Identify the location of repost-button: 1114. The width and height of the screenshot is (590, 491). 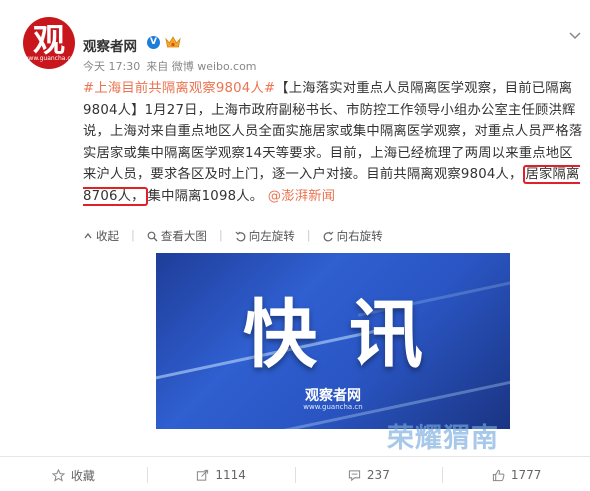
(221, 475).